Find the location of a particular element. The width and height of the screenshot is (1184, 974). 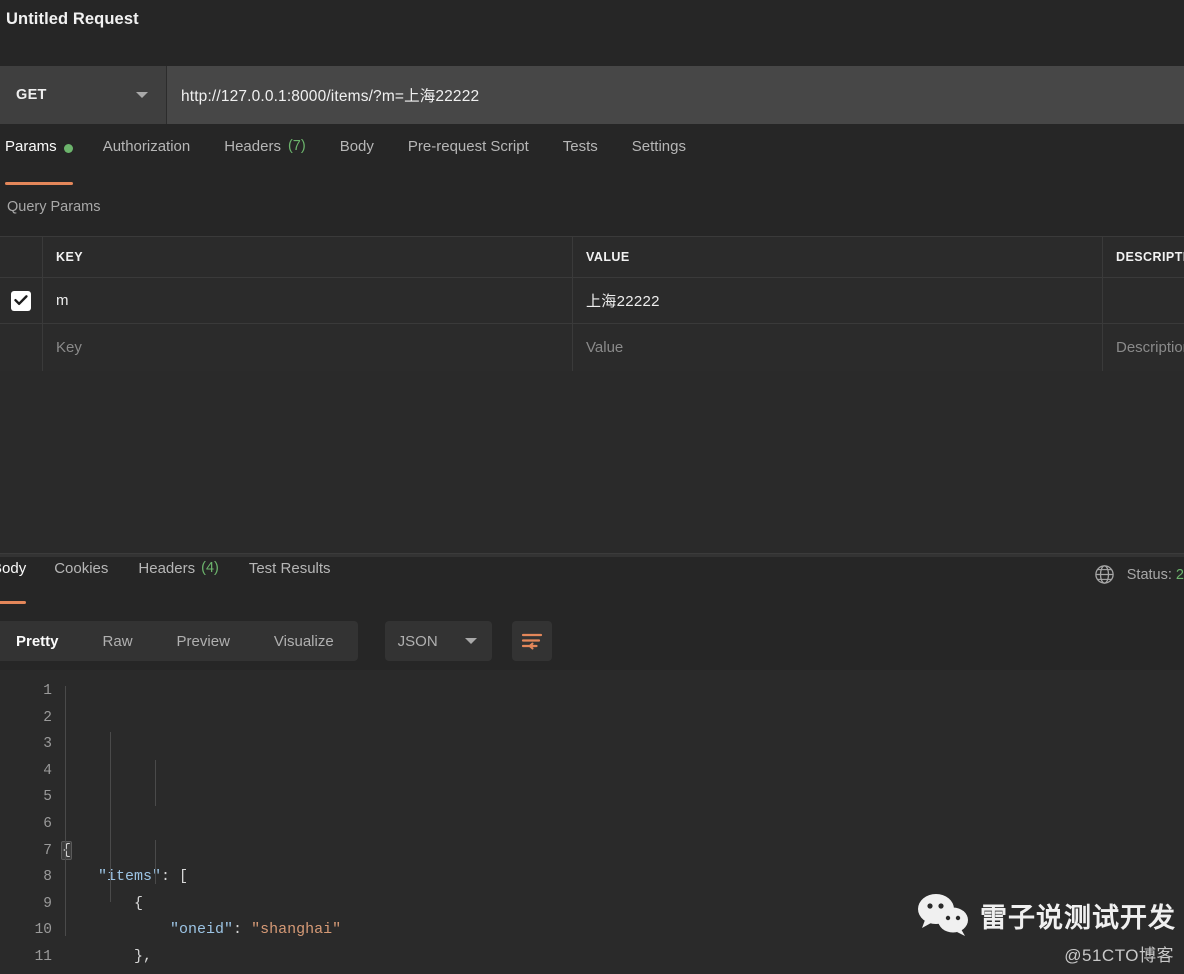

response-status-group: Status: 2 is located at coordinates (1139, 574).